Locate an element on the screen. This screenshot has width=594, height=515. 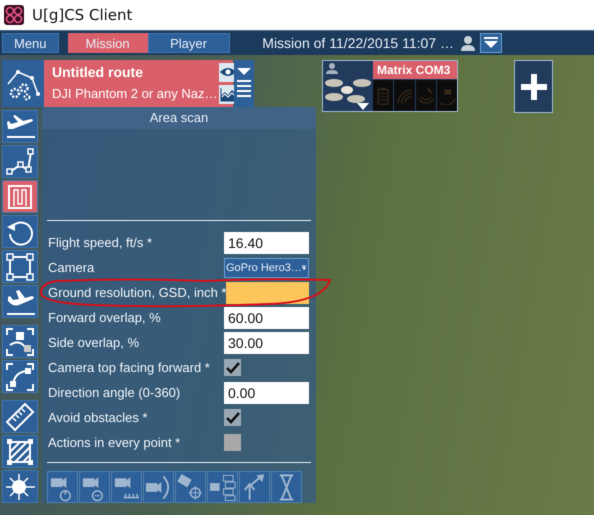
app-logo-icon is located at coordinates (14, 15).